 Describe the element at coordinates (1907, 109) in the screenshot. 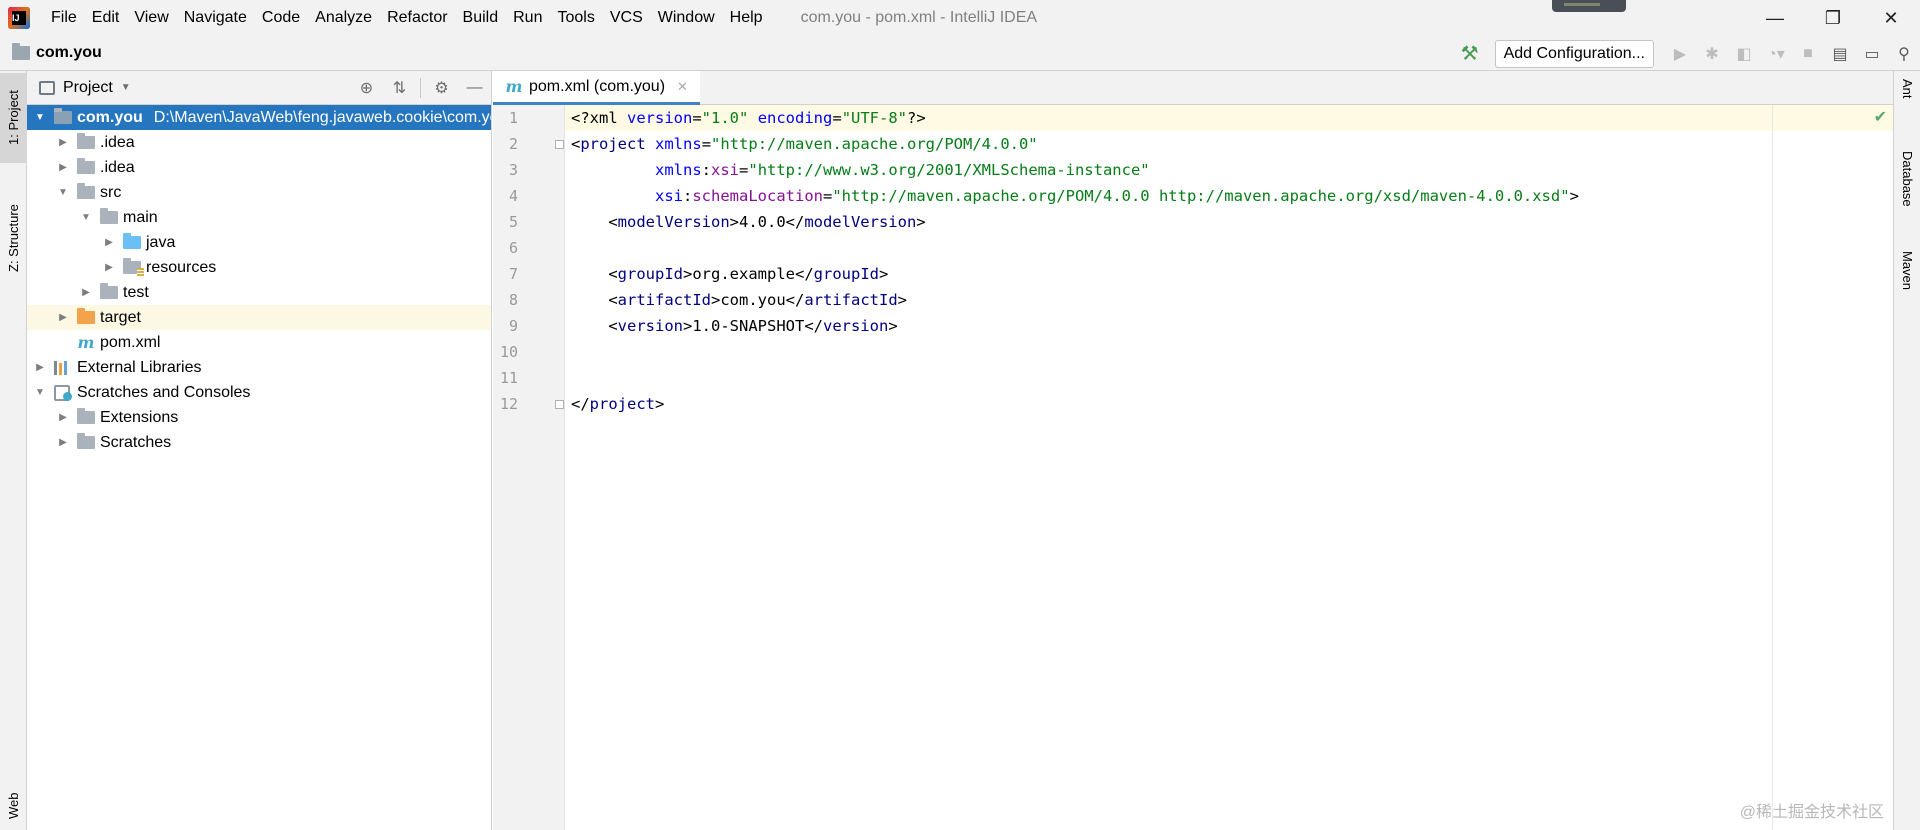

I see `tool-tab-ant: Ant` at that location.